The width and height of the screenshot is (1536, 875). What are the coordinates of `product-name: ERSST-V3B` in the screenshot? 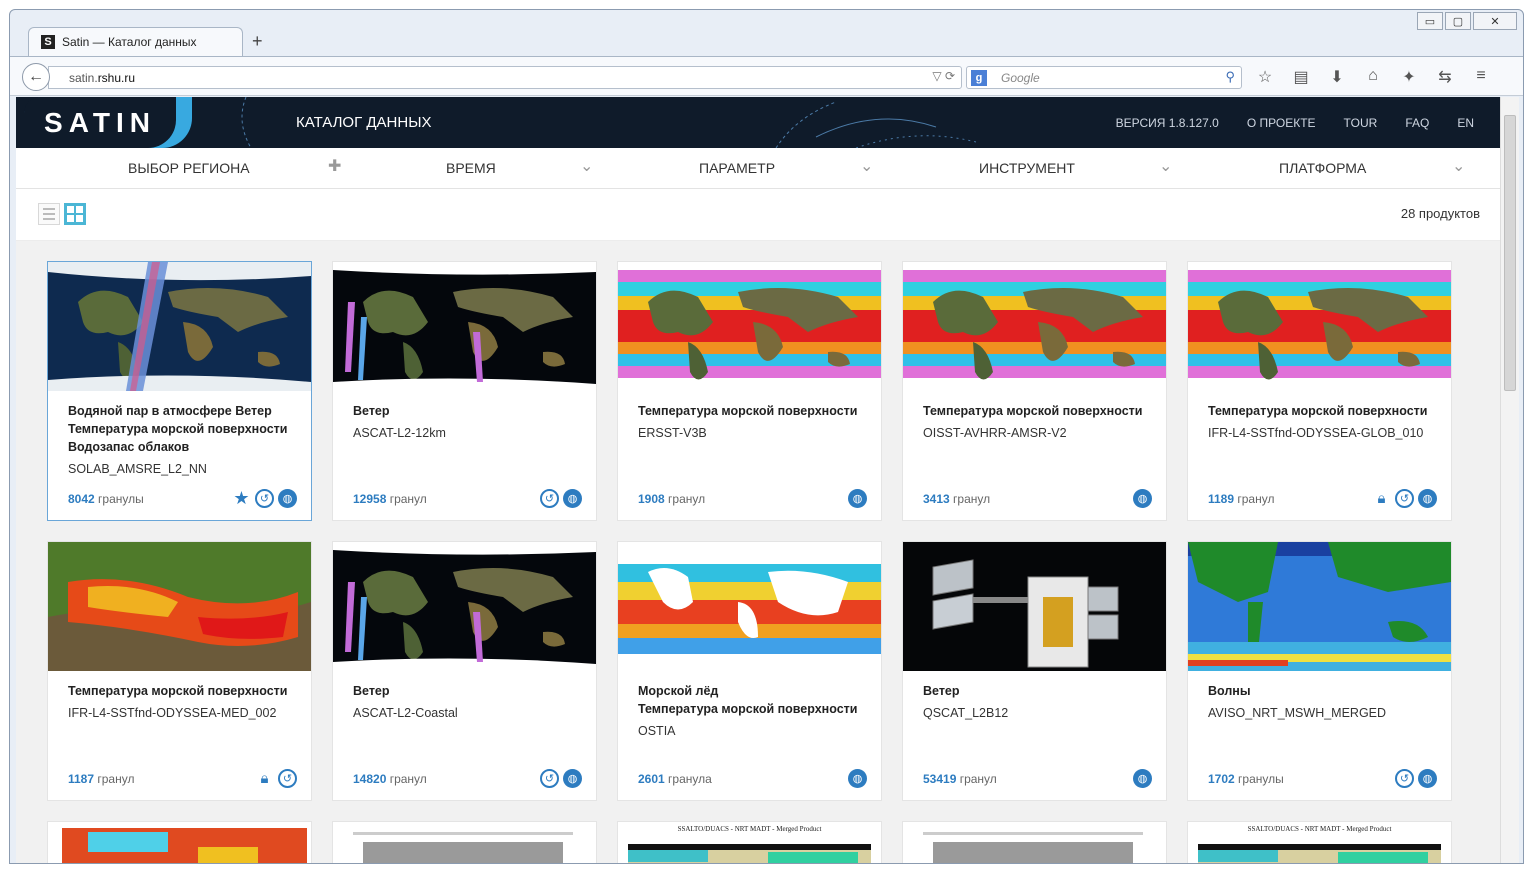 It's located at (672, 433).